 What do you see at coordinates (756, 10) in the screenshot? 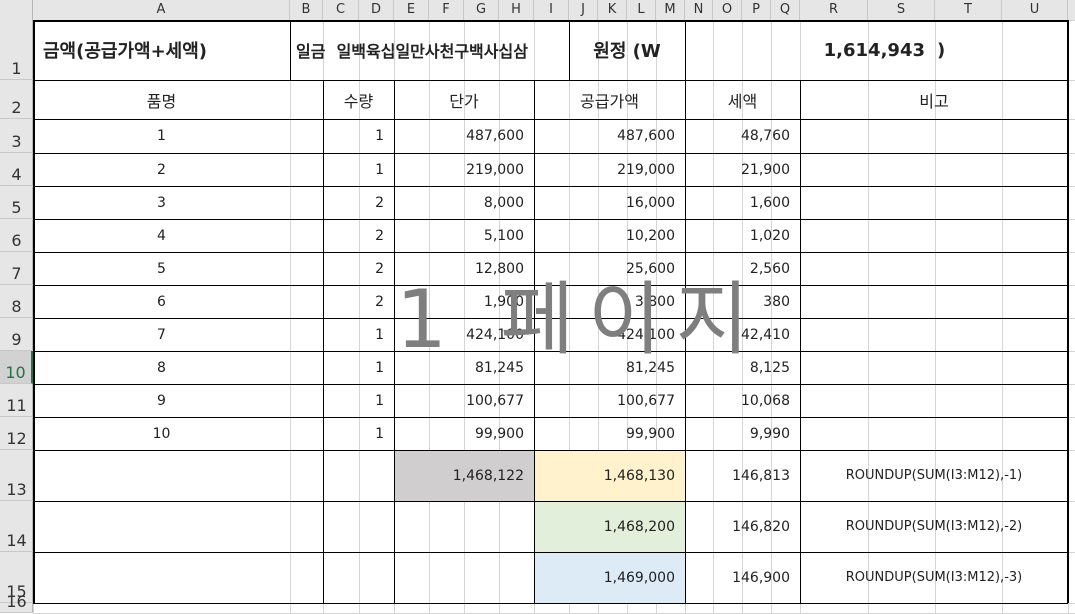
I see `column-header-P: P` at bounding box center [756, 10].